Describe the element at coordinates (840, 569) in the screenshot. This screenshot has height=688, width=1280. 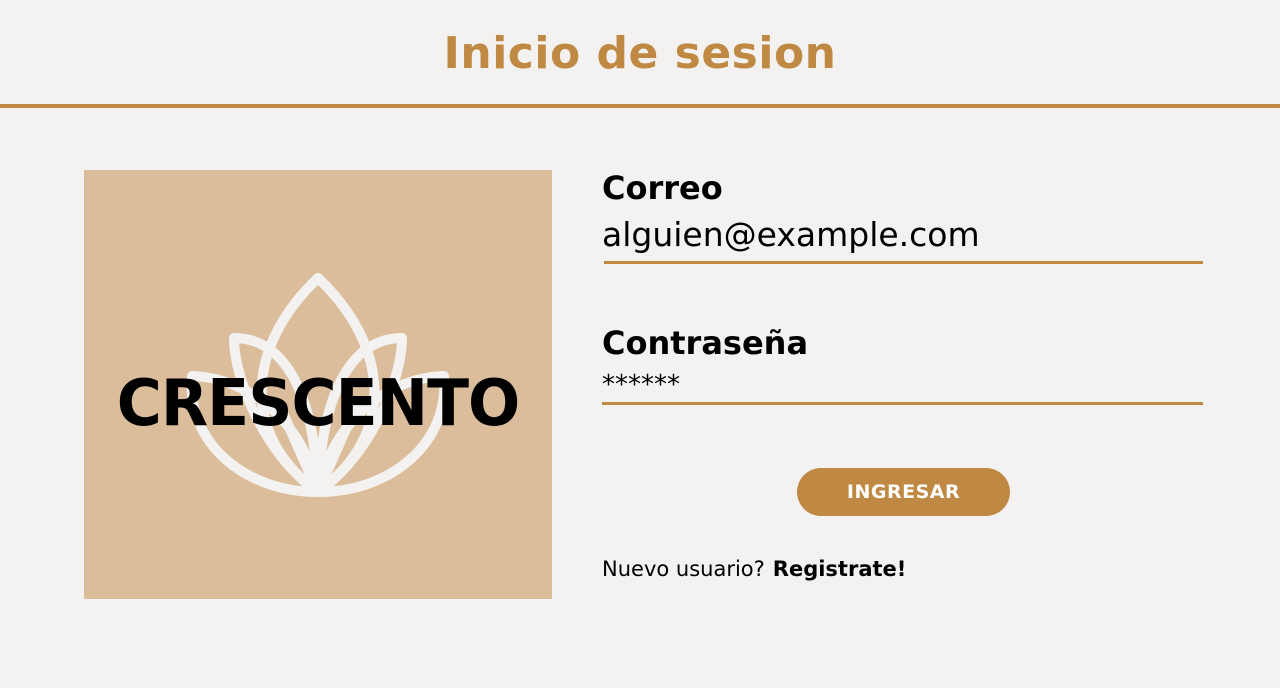
I see `register-link: Registrate!` at that location.